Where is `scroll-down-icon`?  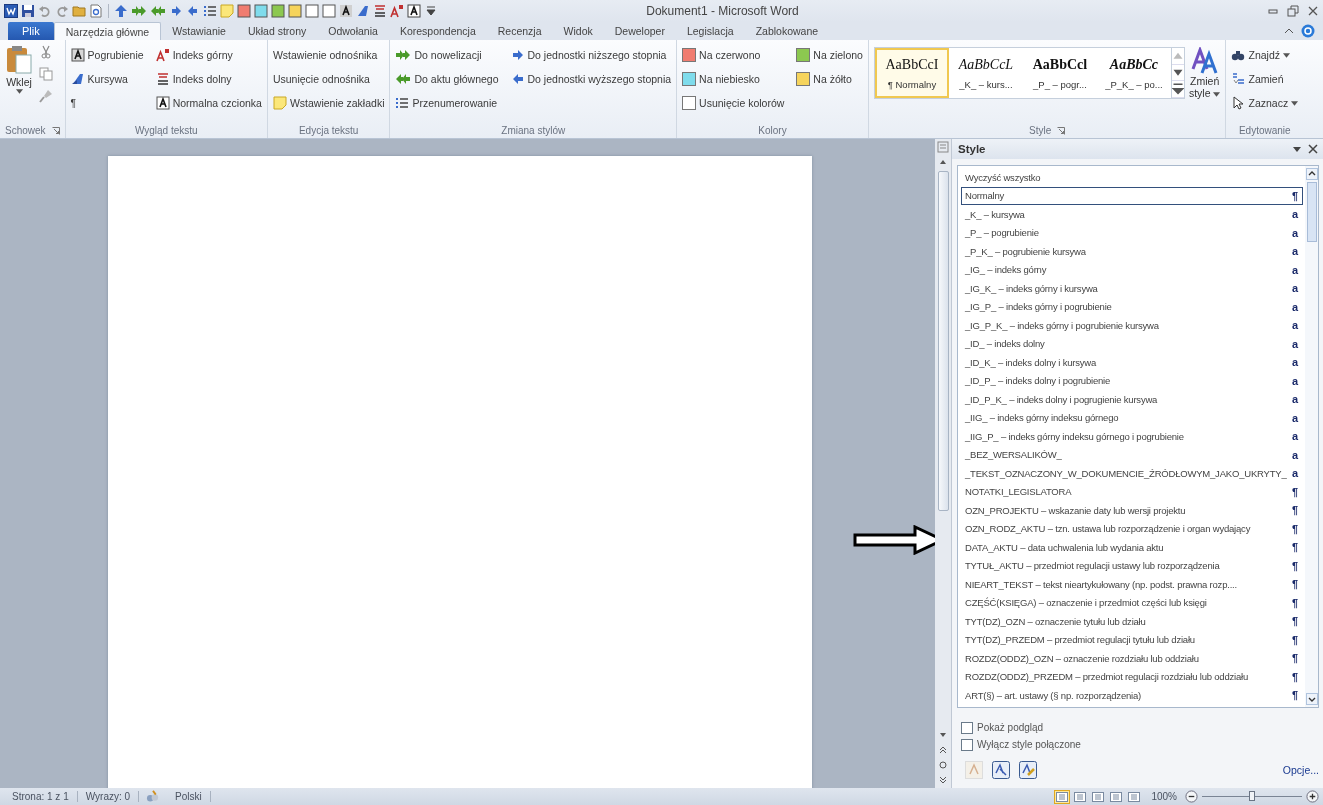
scroll-down-icon is located at coordinates (1311, 698).